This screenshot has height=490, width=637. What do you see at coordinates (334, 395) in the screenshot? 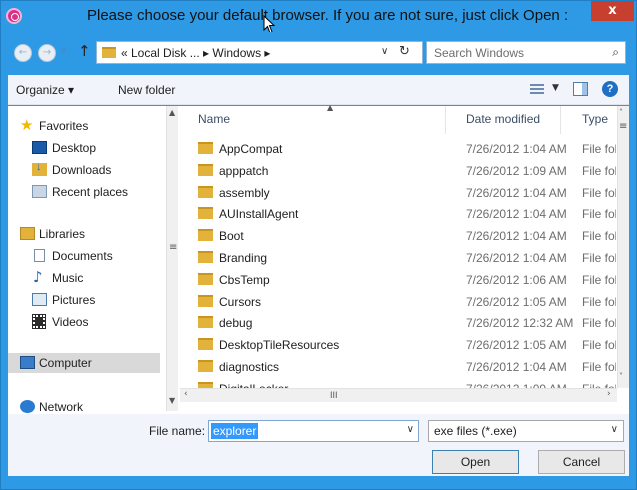
I see `scroll-grip-icon: III` at bounding box center [334, 395].